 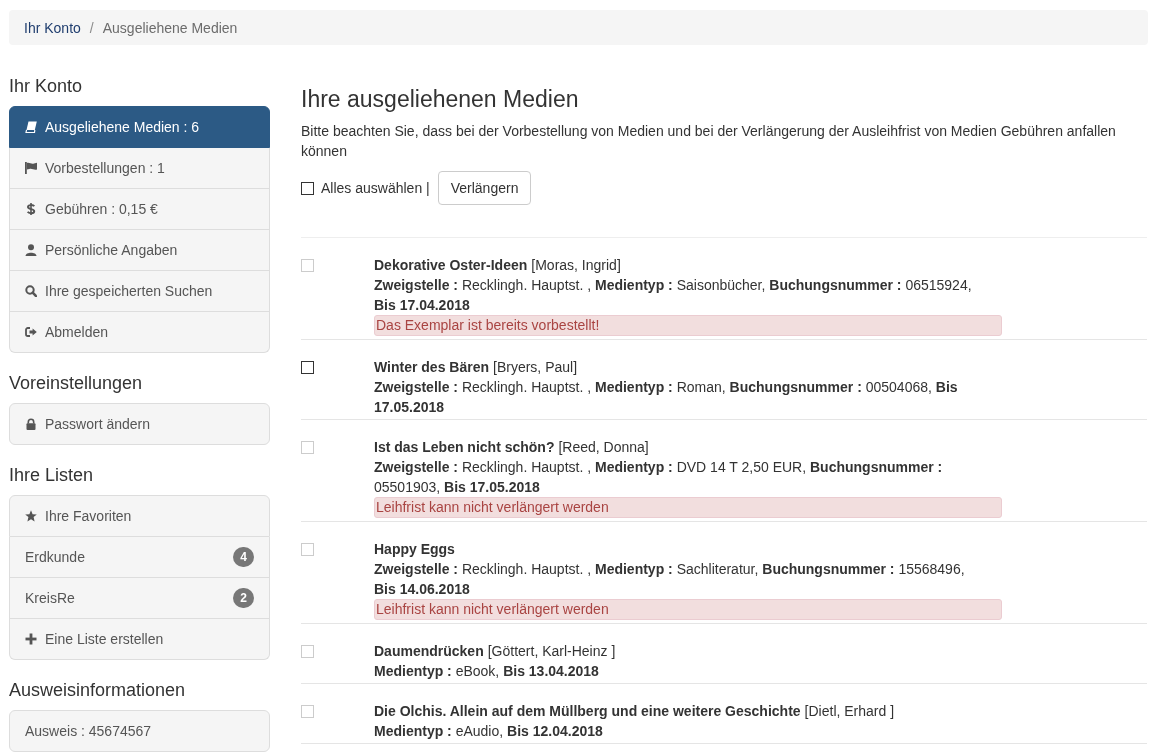 I want to click on media-details: Medientyp : eBook, Bis 13.04.2018, so click(x=487, y=671).